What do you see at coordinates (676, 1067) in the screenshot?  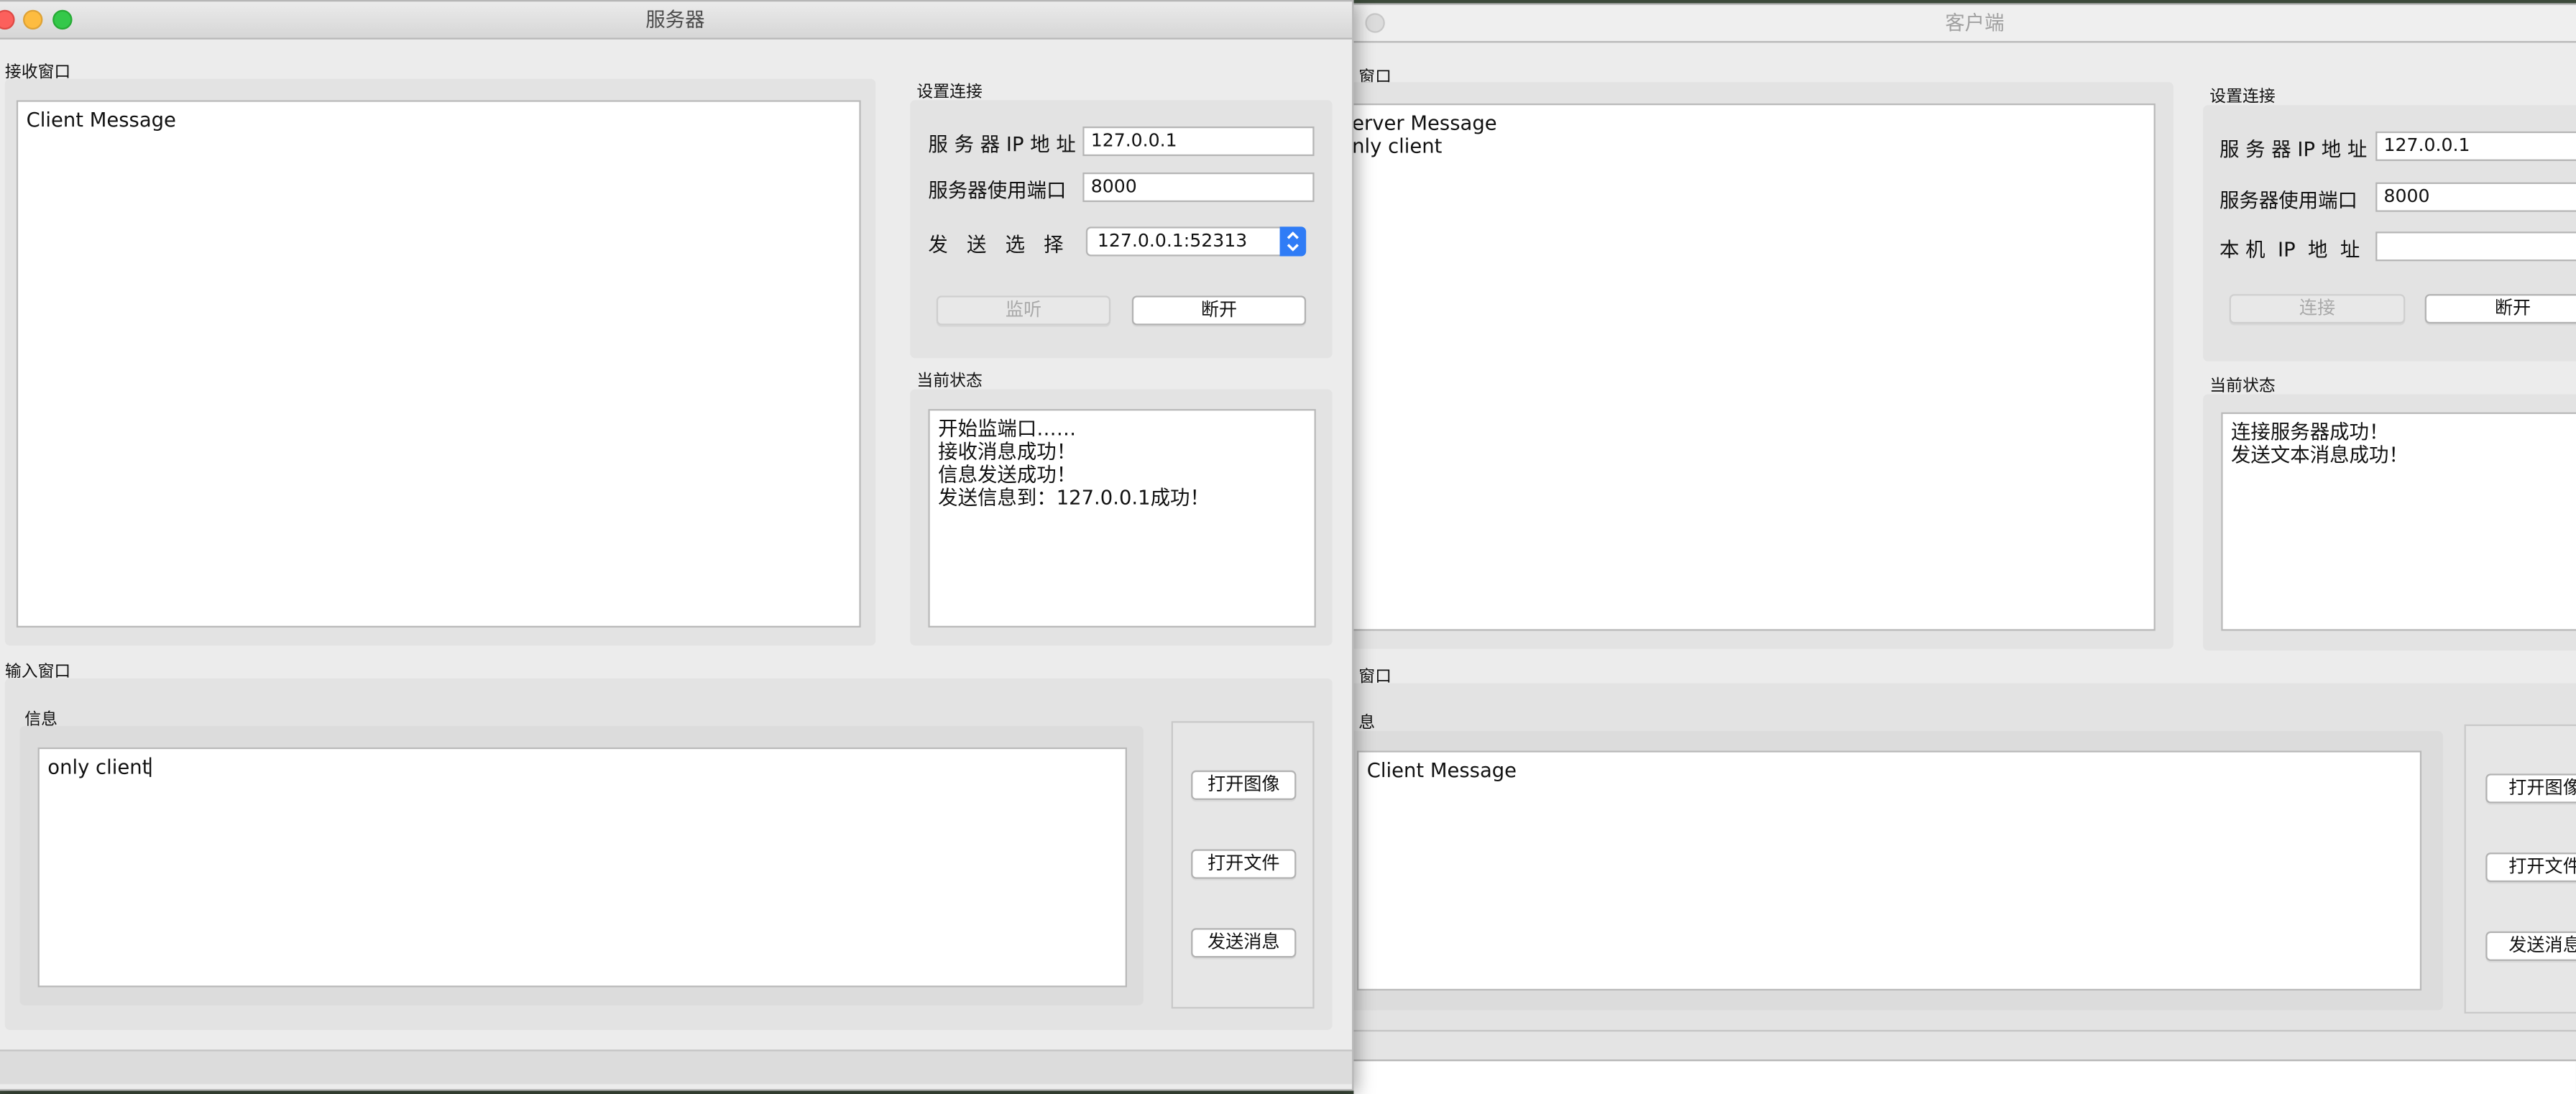 I see `server-statusbar` at bounding box center [676, 1067].